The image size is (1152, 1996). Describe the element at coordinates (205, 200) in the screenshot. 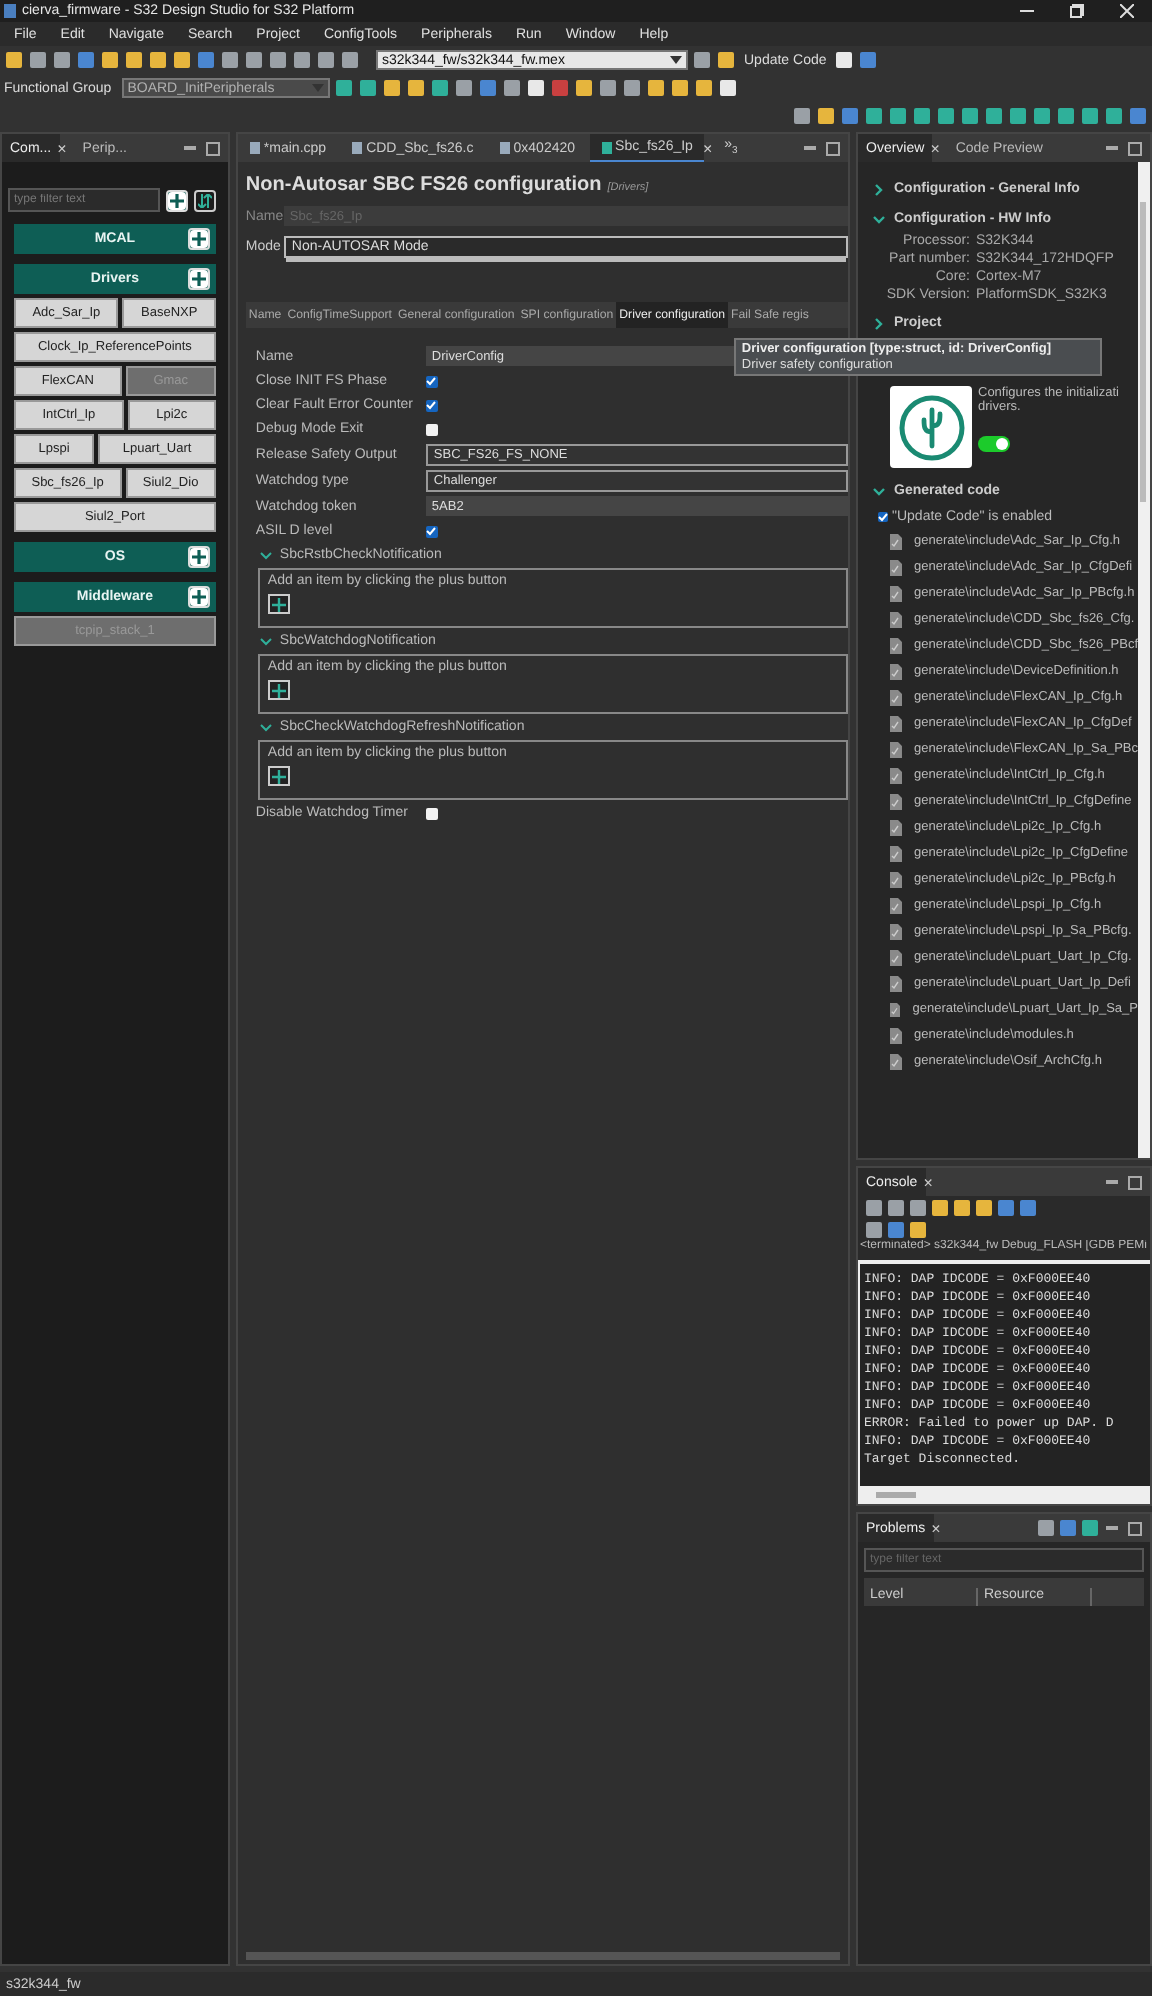

I see `sort-button` at that location.